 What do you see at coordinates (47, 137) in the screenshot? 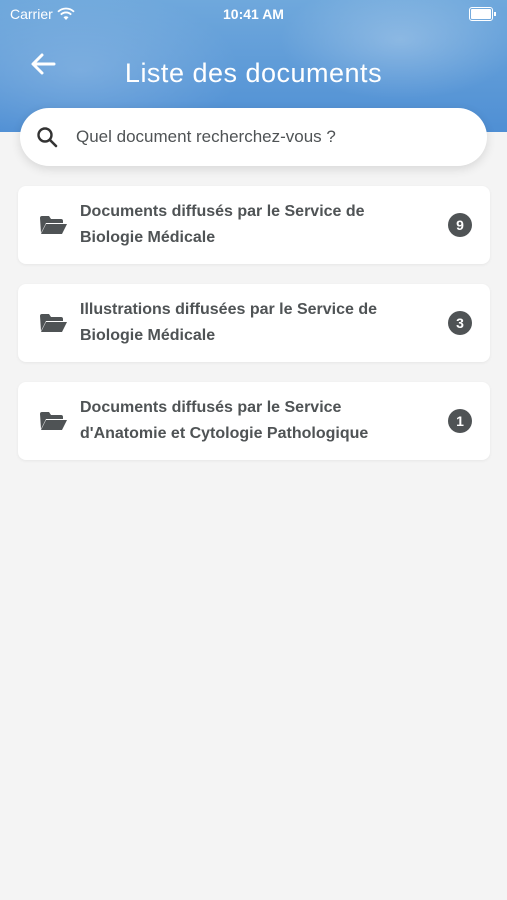
I see `search-icon` at bounding box center [47, 137].